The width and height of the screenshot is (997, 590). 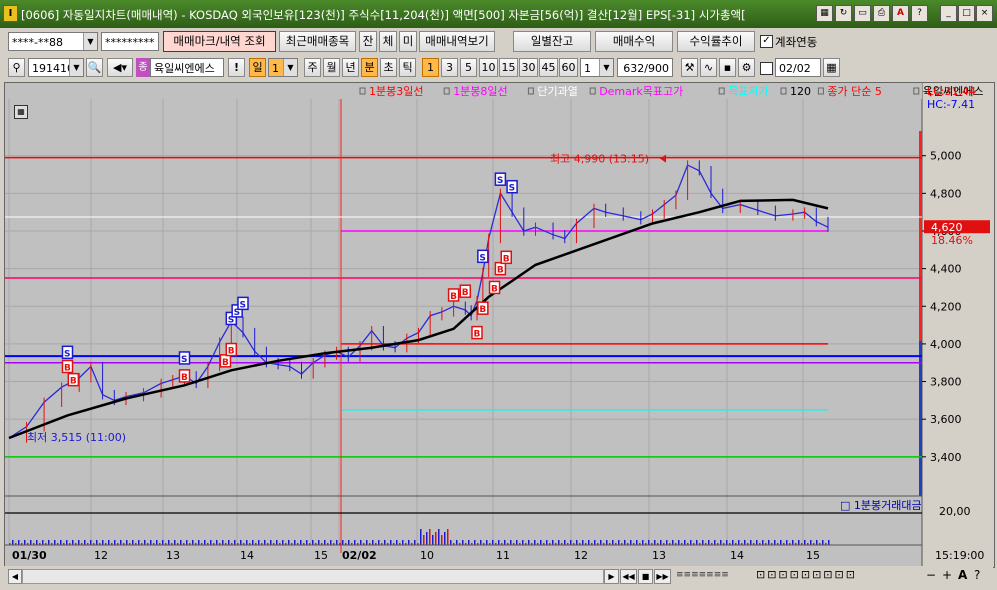 I want to click on horizontal-scrollbar, so click(x=313, y=576).